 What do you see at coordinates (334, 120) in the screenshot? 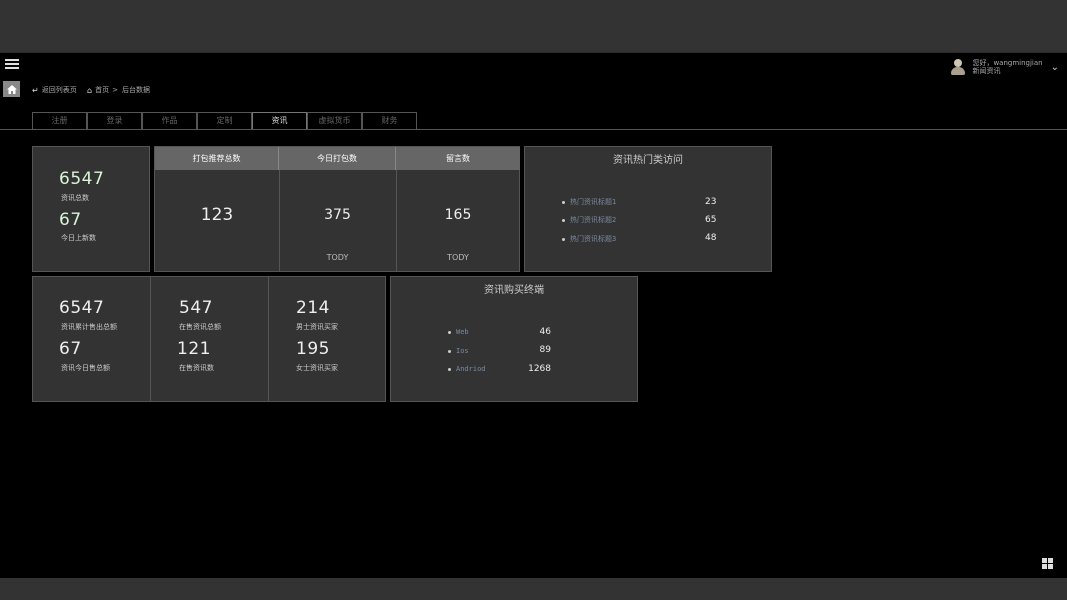
I see `tab-virtual-currency: 虚拟货币` at bounding box center [334, 120].